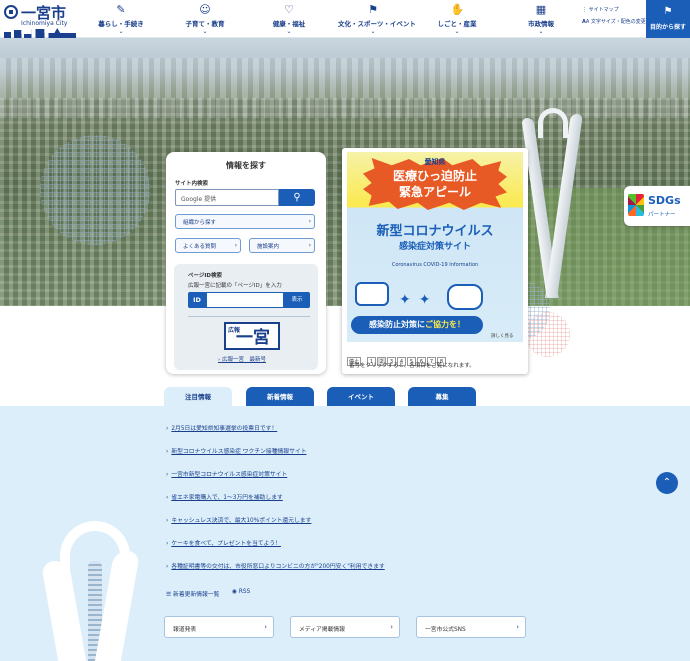  What do you see at coordinates (553, 123) in the screenshot?
I see `tower-arch` at bounding box center [553, 123].